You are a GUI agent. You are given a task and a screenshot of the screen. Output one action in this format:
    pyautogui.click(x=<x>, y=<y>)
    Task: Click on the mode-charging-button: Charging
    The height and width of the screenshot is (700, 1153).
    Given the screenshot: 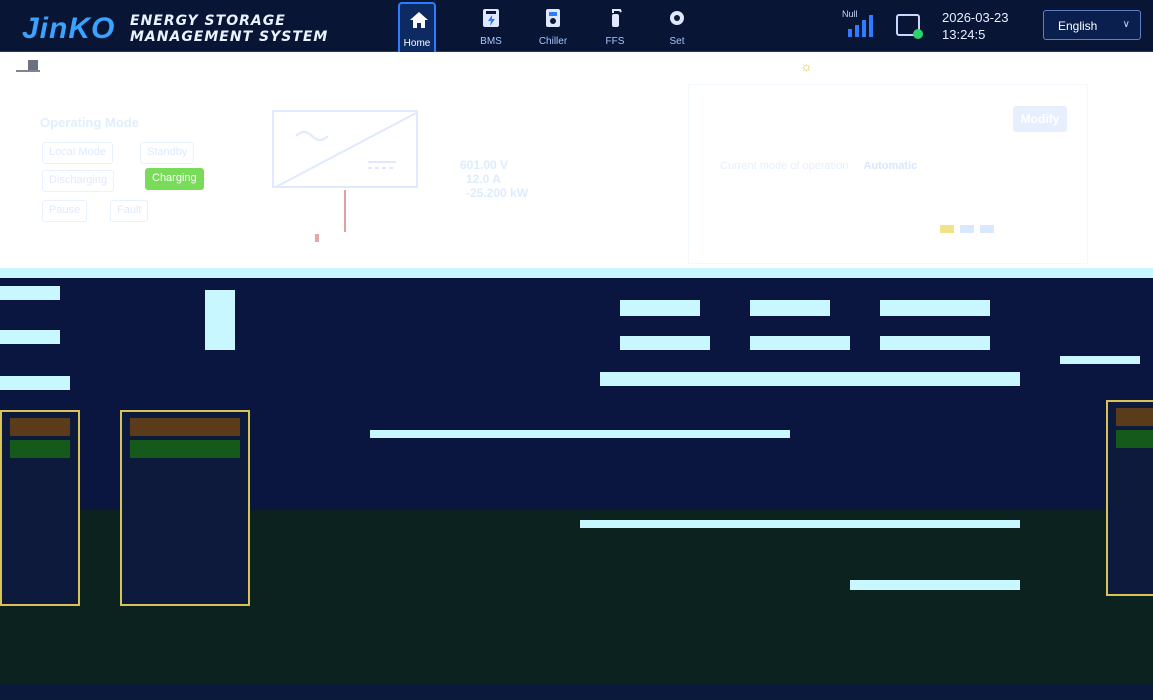 What is the action you would take?
    pyautogui.click(x=174, y=179)
    